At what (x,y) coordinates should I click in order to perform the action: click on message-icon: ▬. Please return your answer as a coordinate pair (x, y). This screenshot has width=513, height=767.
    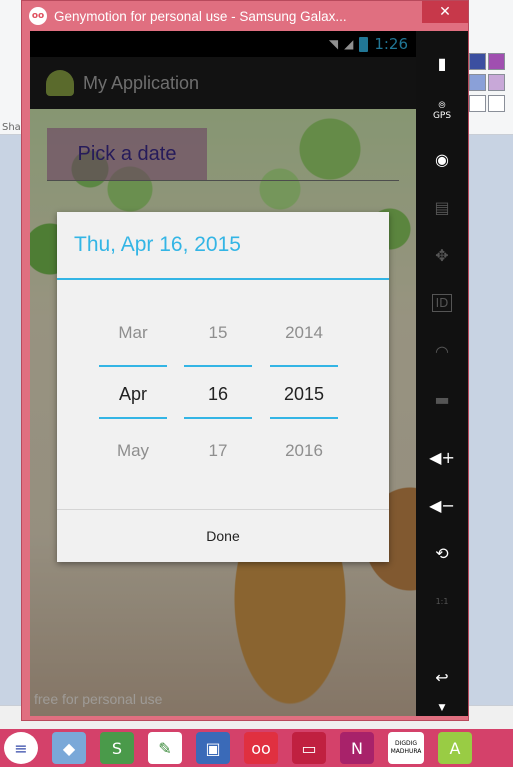
    Looking at the image, I should click on (442, 399).